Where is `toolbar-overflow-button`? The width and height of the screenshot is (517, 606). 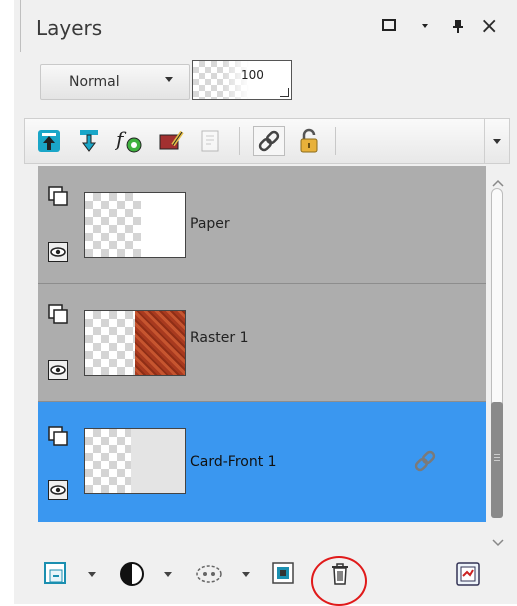 toolbar-overflow-button is located at coordinates (496, 141).